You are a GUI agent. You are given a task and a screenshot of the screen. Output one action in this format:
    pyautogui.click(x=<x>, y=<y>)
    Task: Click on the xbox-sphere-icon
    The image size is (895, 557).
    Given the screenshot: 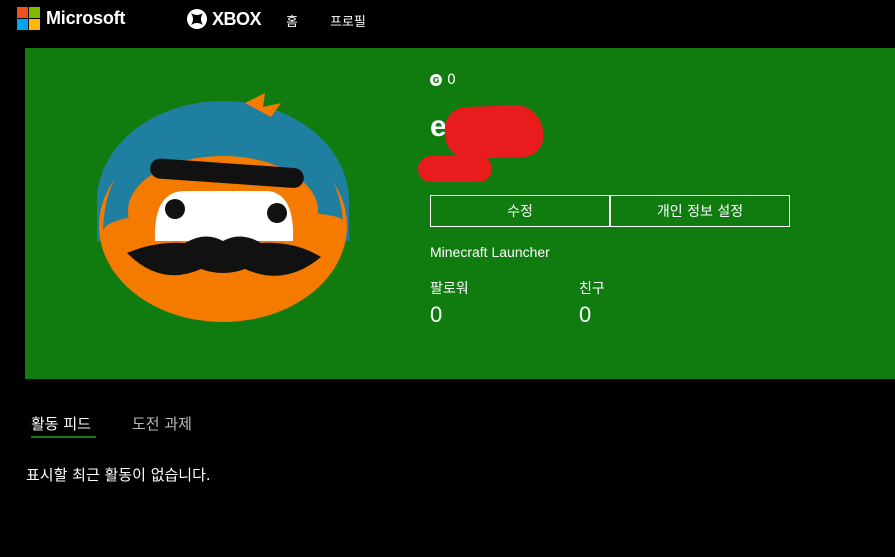 What is the action you would take?
    pyautogui.click(x=197, y=19)
    